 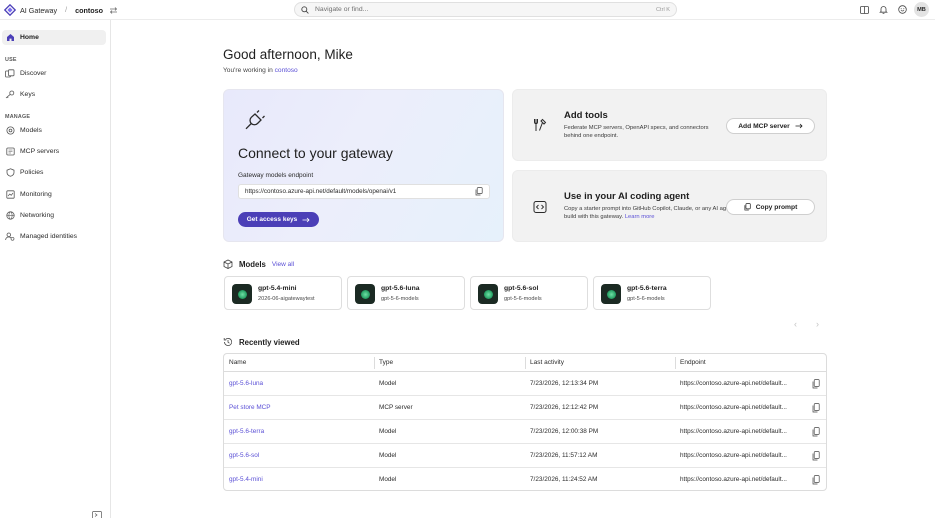 I want to click on model-card: gpt-5.4-mini 2026-06-aigatewaytest, so click(x=283, y=293).